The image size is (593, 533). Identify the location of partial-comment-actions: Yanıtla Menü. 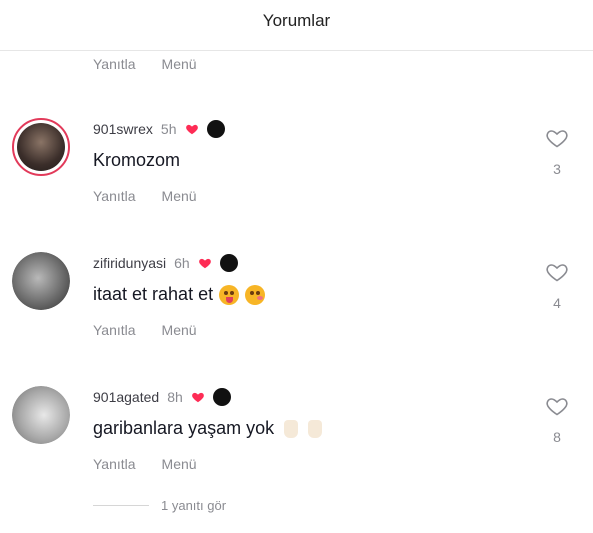
(145, 64).